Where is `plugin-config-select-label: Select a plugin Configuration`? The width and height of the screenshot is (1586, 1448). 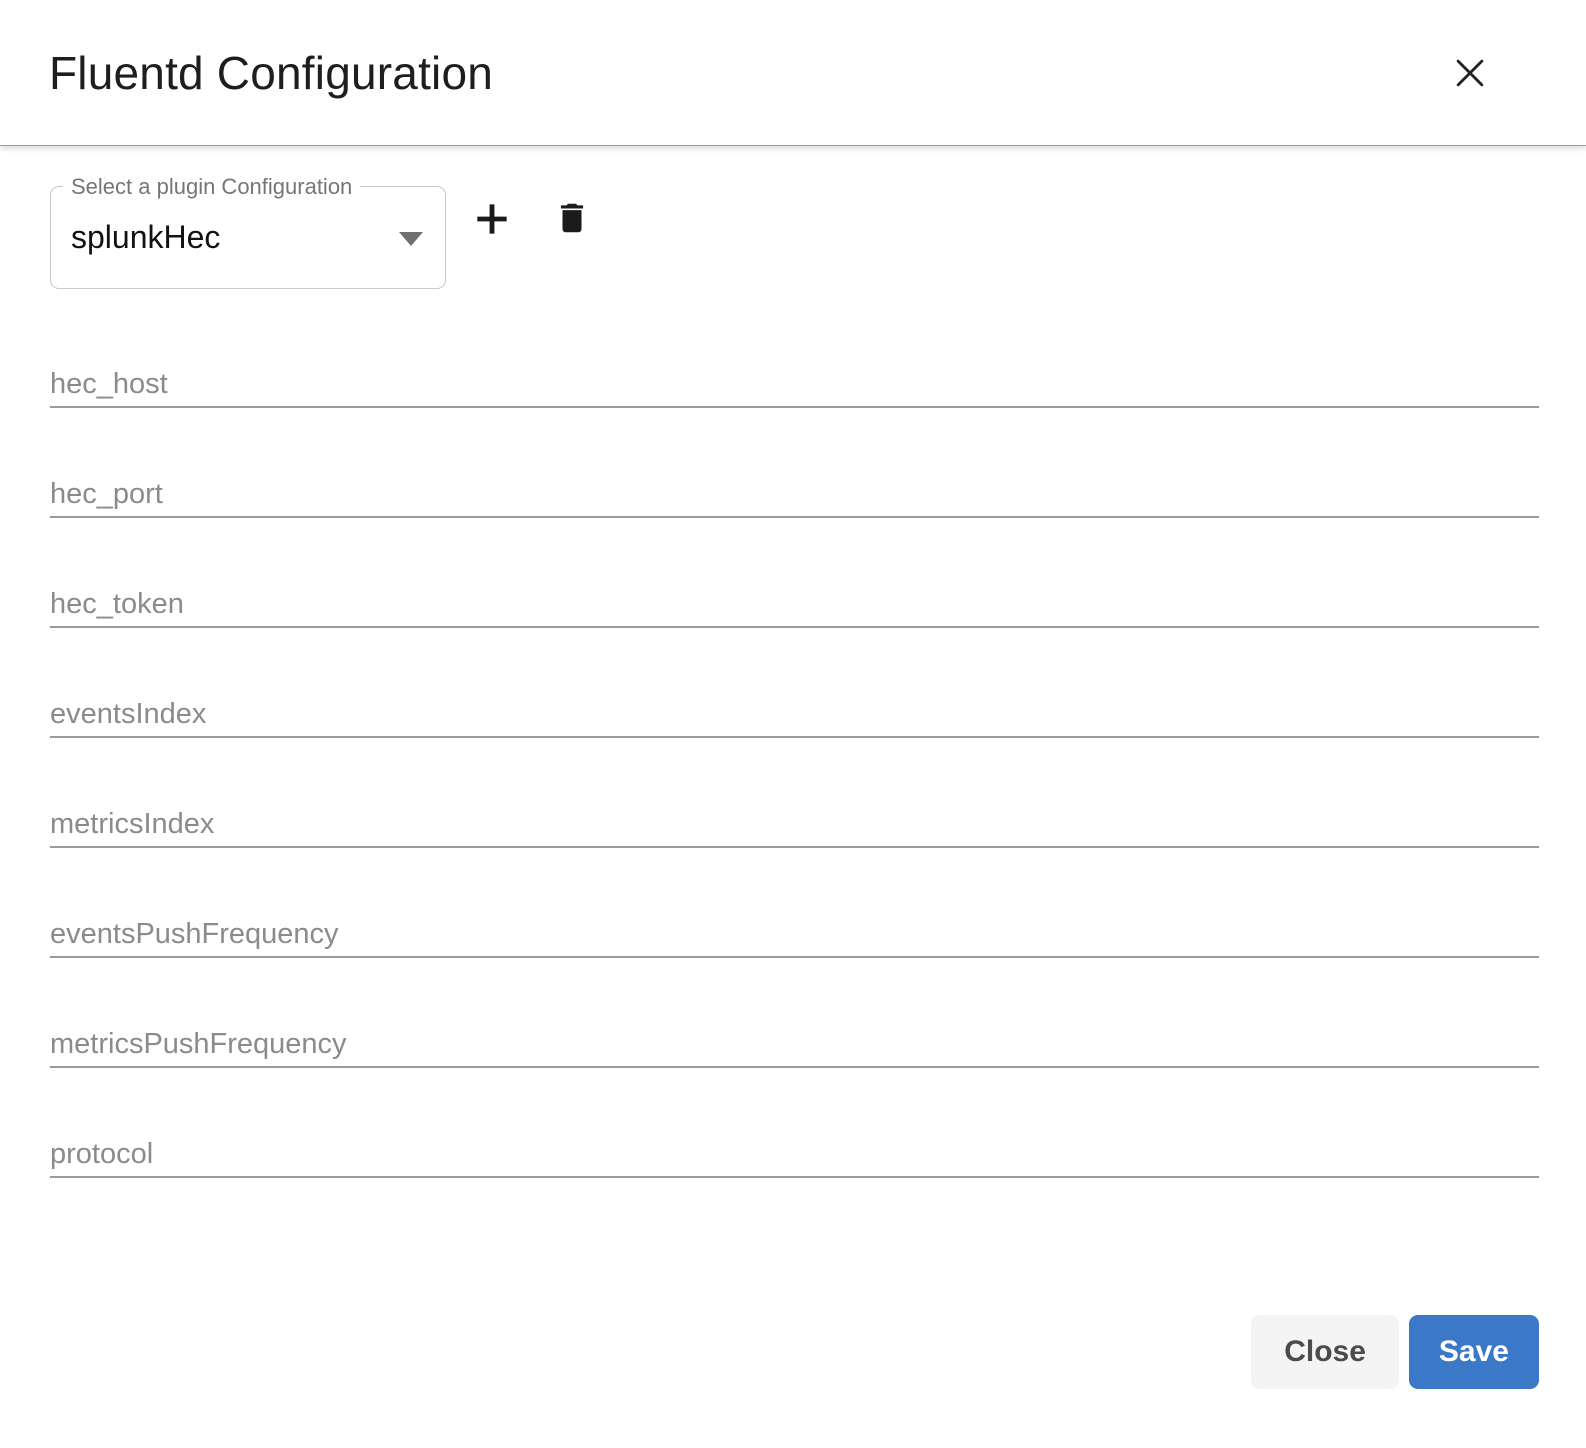 plugin-config-select-label: Select a plugin Configuration is located at coordinates (212, 187).